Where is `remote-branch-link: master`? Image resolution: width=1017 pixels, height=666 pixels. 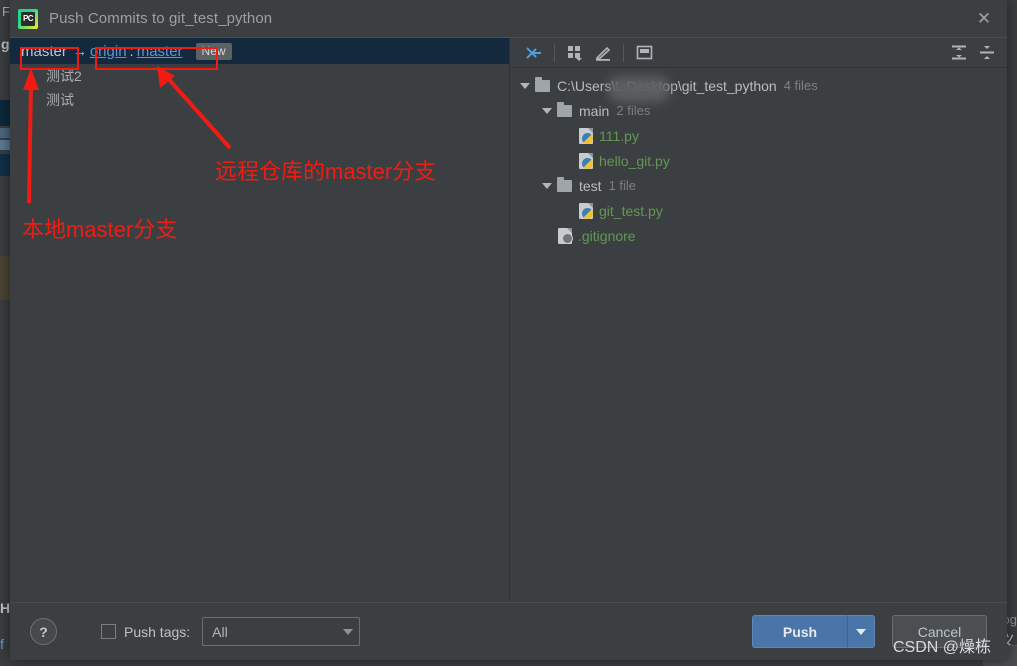 remote-branch-link: master is located at coordinates (160, 51).